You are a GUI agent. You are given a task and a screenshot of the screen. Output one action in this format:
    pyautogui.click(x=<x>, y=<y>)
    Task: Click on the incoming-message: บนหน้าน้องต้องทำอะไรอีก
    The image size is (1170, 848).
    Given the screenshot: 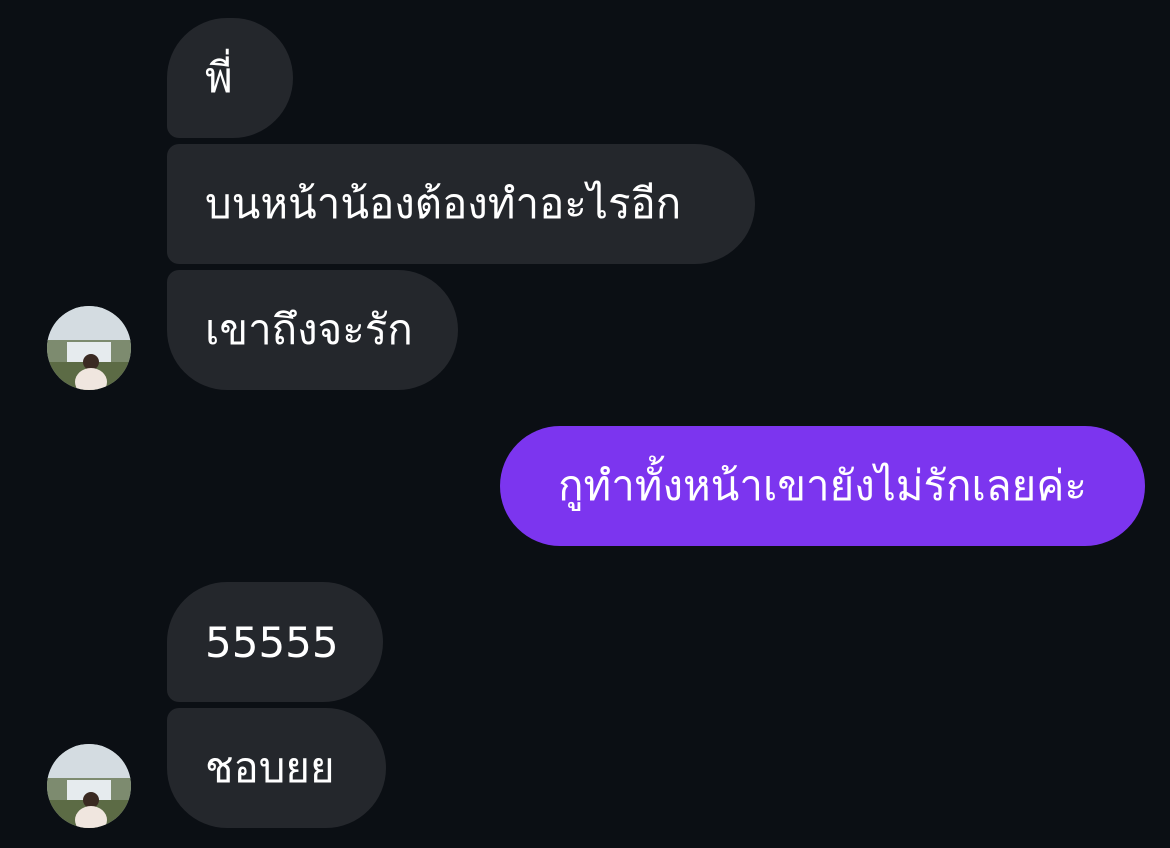 What is the action you would take?
    pyautogui.click(x=461, y=204)
    